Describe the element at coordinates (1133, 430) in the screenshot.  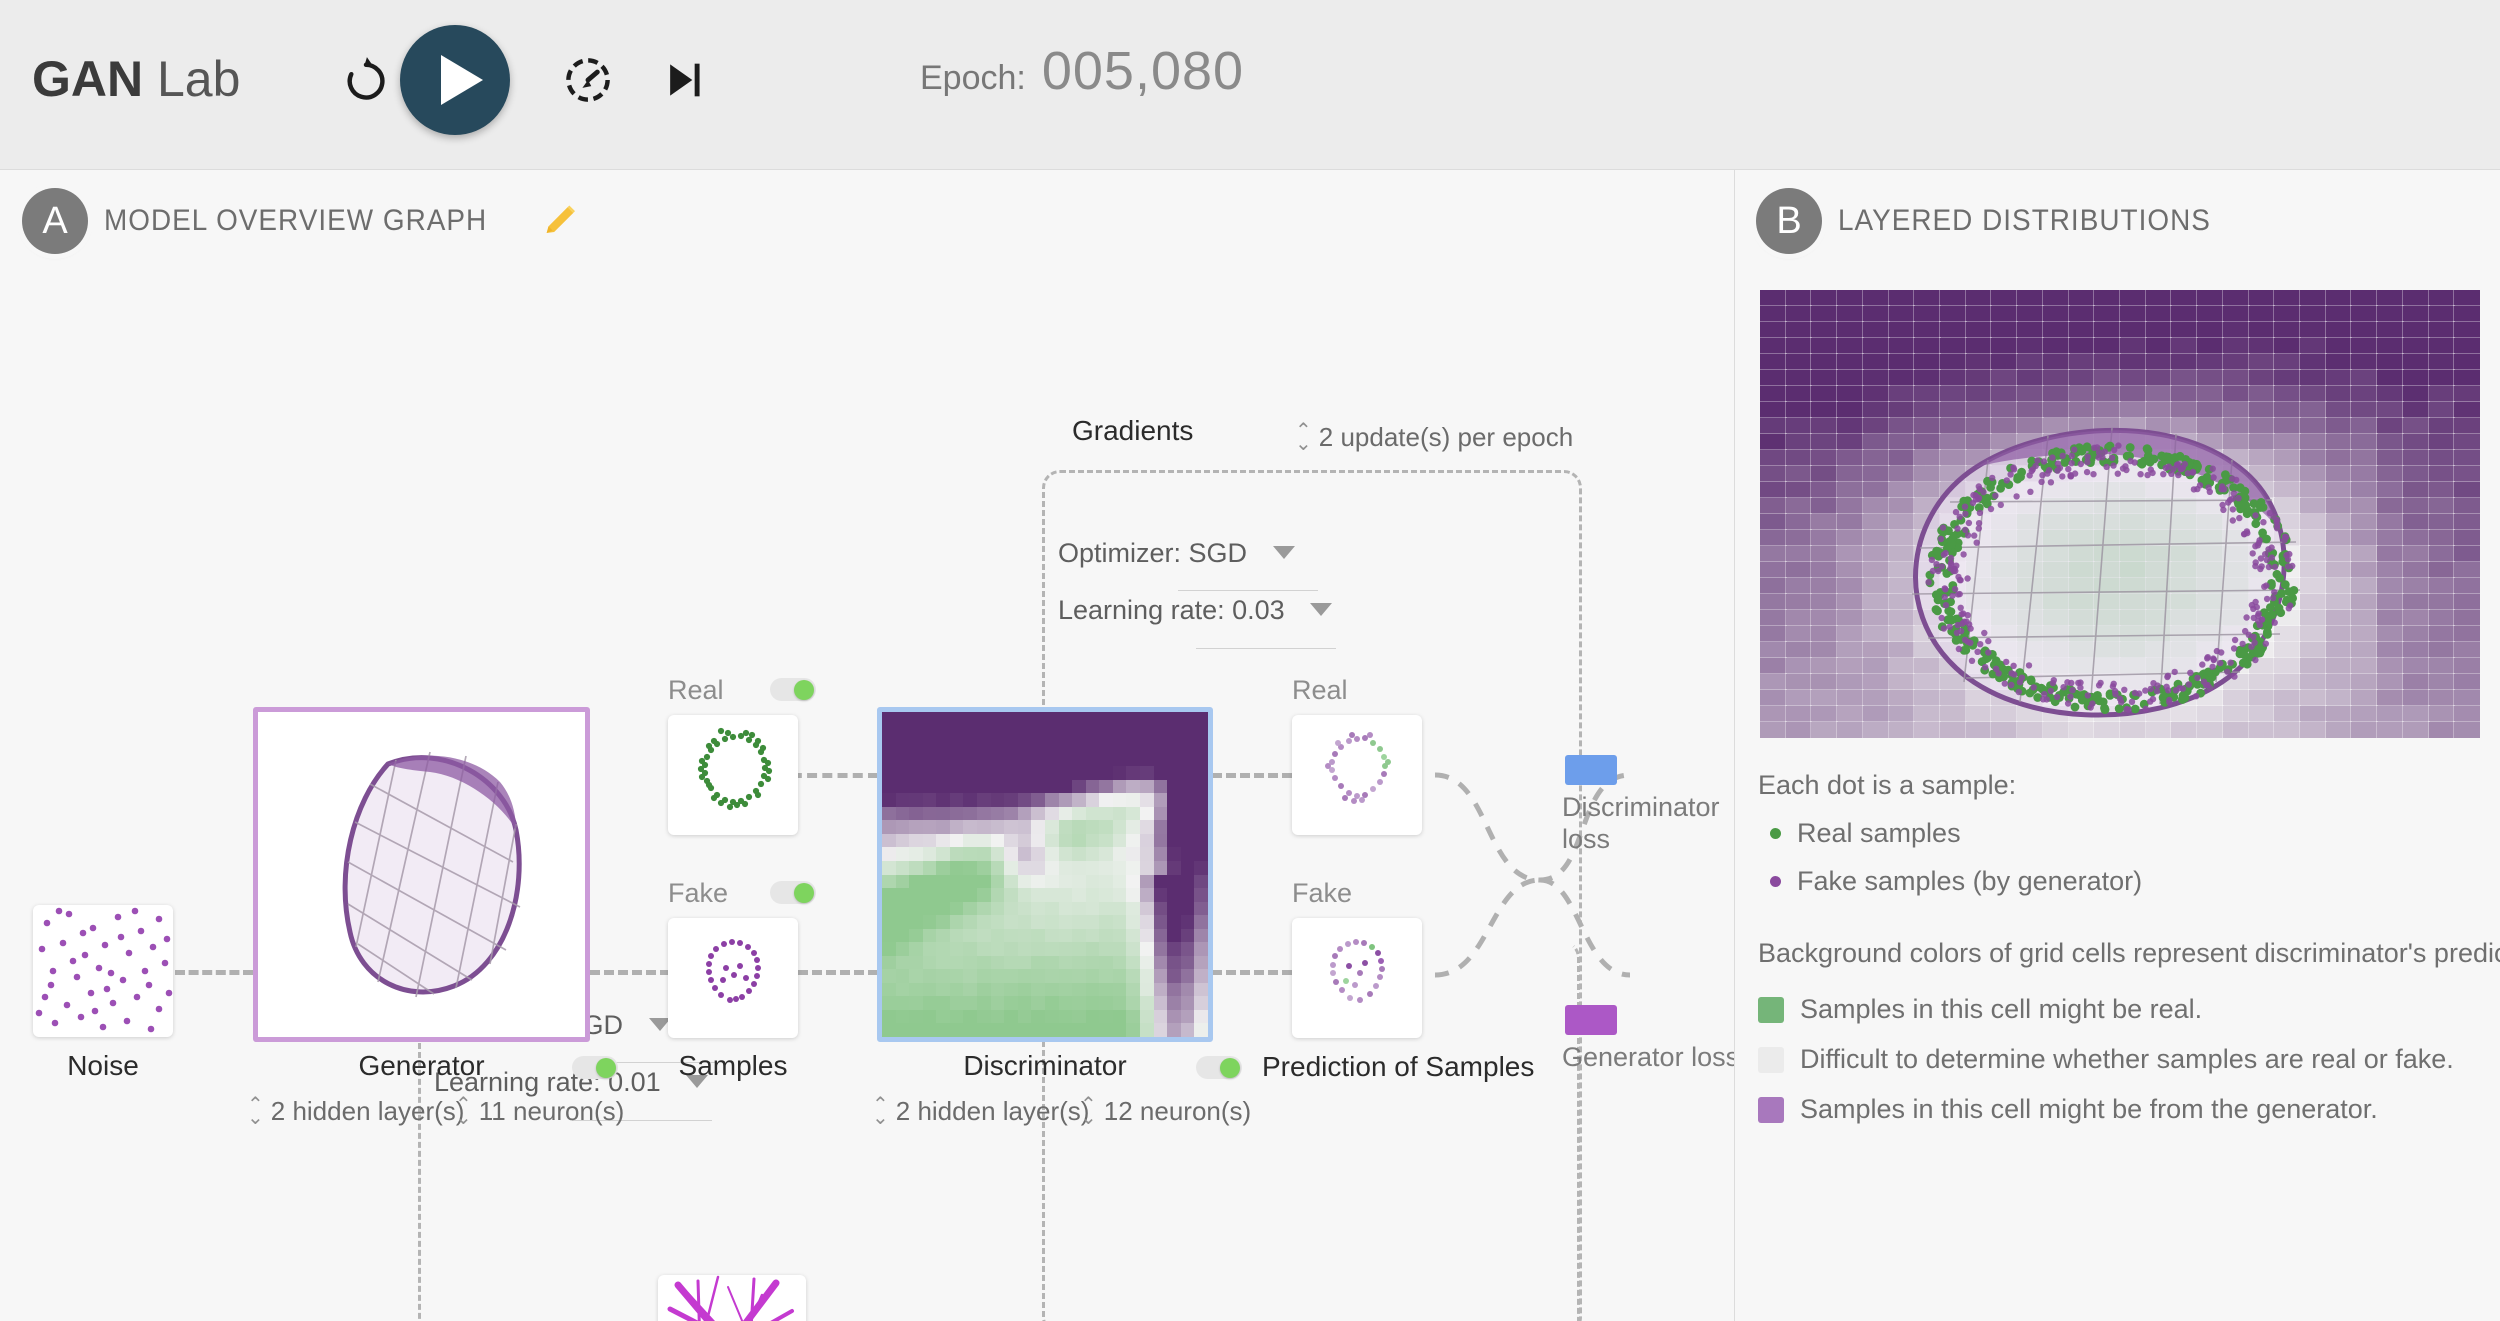
I see `gradients-top-label: Gradients` at that location.